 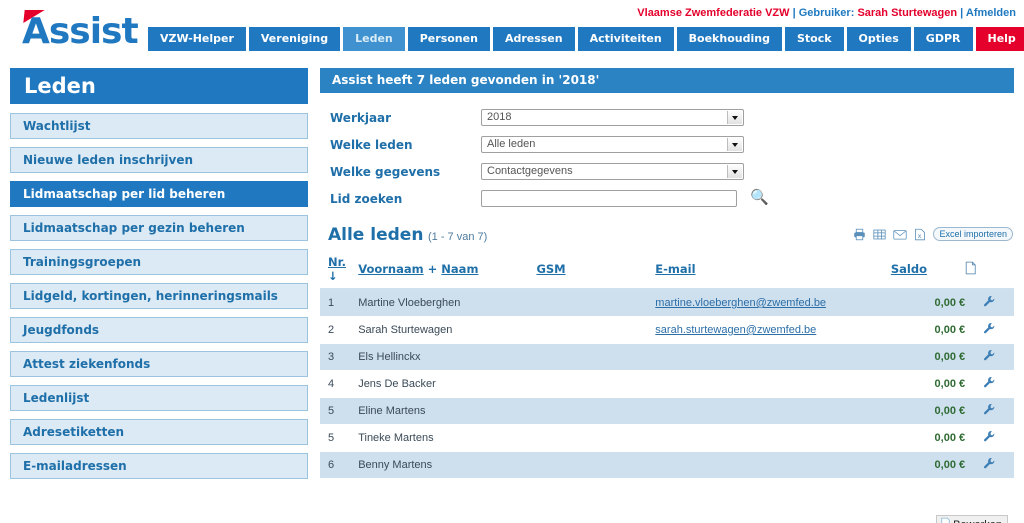 I want to click on cell-nr-text: 2, so click(x=331, y=330).